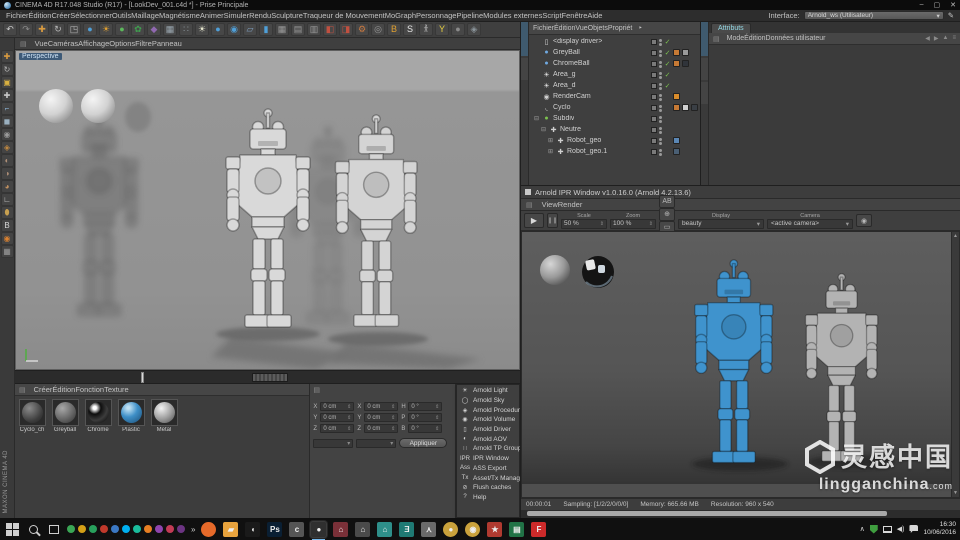 Image resolution: width=960 pixels, height=540 pixels. I want to click on clover-deformer-icon: ✿, so click(138, 29).